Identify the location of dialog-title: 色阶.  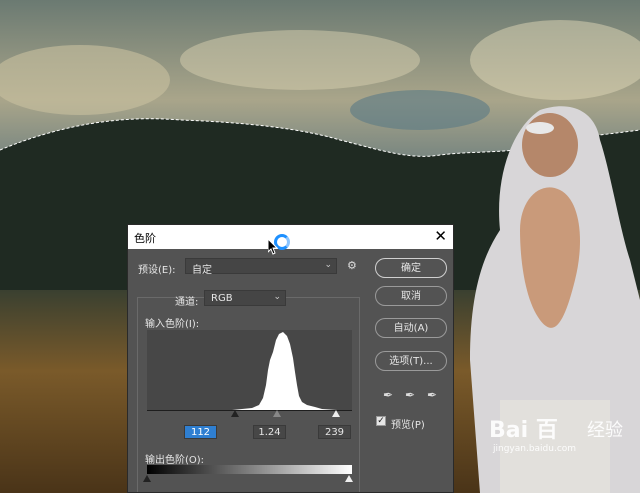
(145, 238).